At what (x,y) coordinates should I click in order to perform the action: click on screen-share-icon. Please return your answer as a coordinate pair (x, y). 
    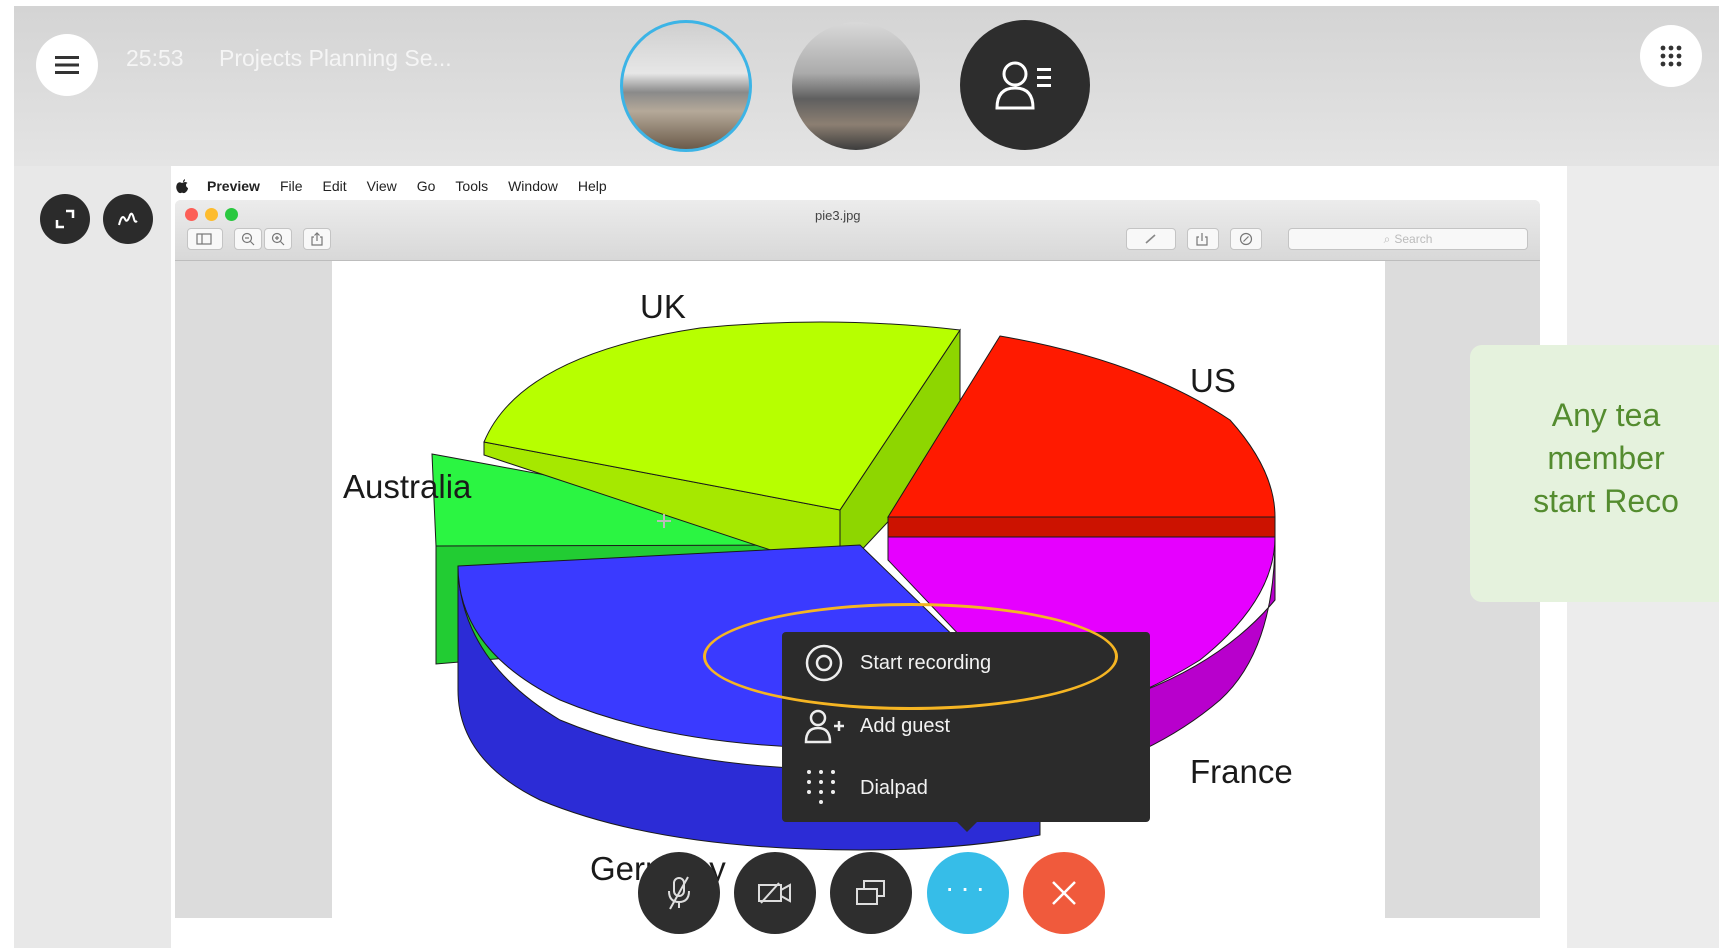
    Looking at the image, I should click on (870, 892).